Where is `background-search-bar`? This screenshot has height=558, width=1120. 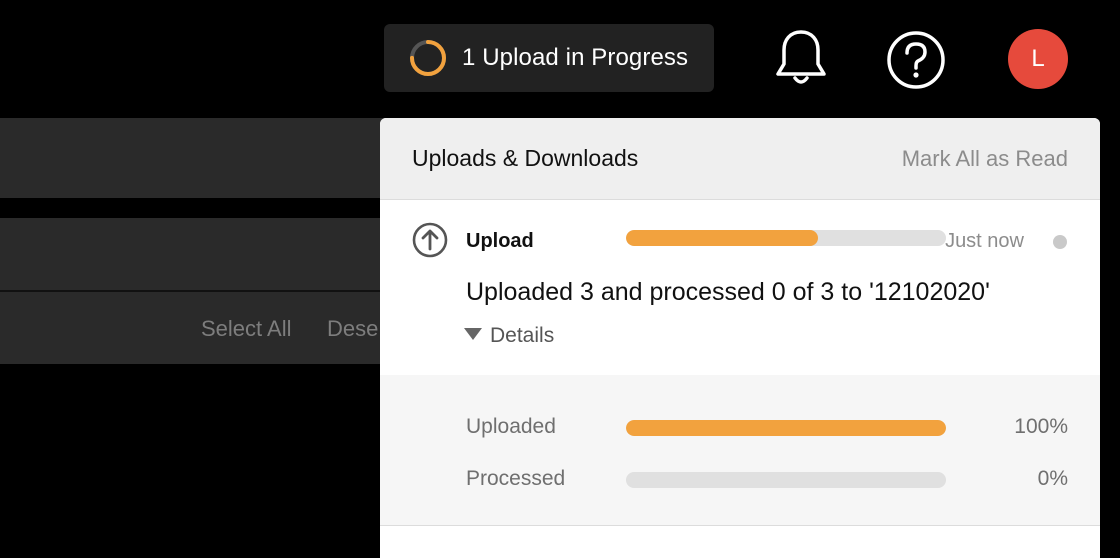
background-search-bar is located at coordinates (195, 255).